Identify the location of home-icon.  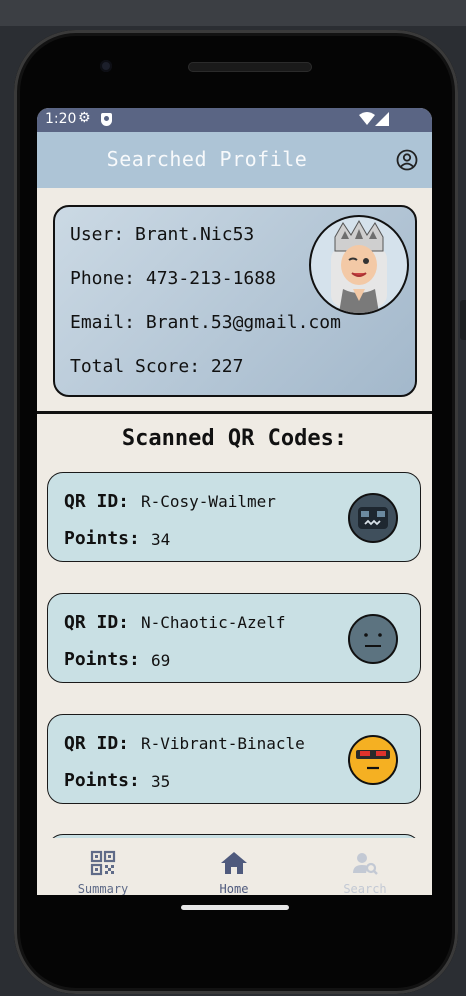
(234, 863).